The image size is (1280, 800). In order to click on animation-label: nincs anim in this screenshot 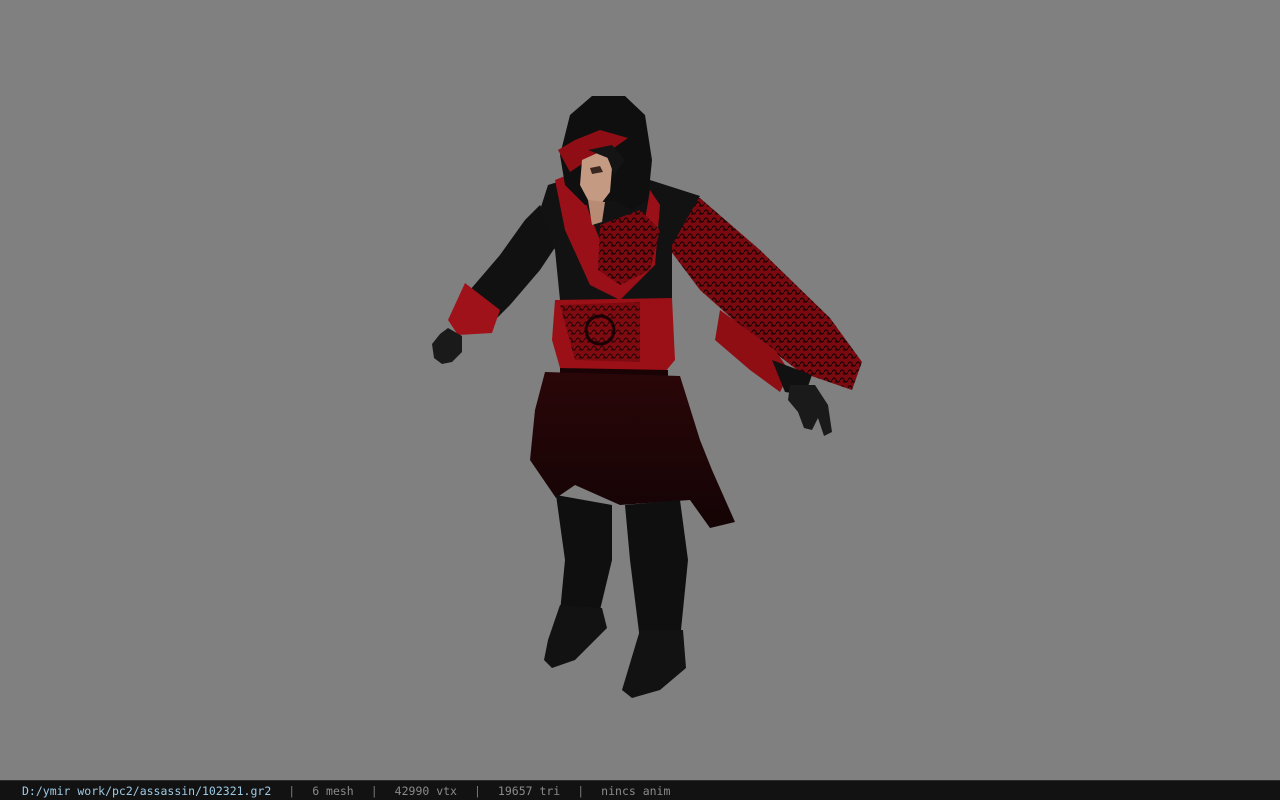, I will do `click(636, 790)`.